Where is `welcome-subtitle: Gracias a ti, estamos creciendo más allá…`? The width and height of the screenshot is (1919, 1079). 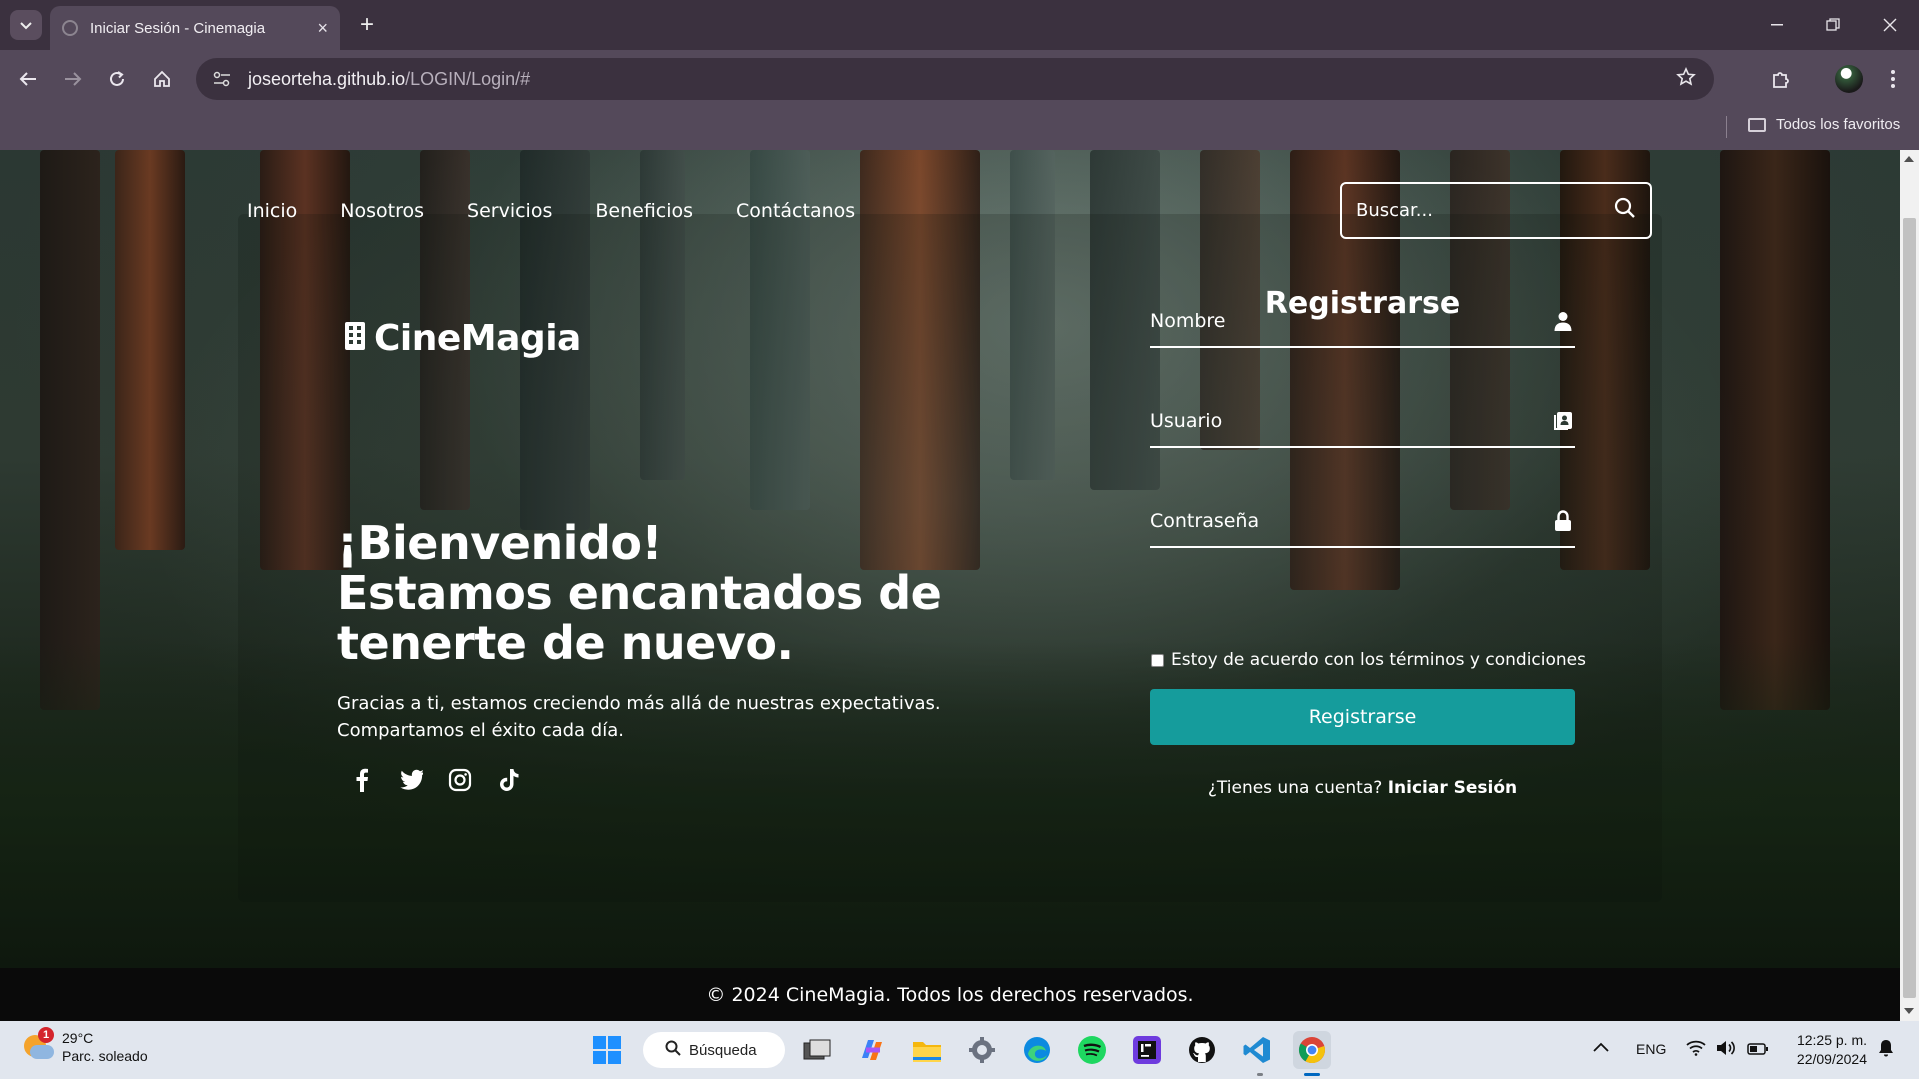
welcome-subtitle: Gracias a ti, estamos creciendo más allá… is located at coordinates (657, 717).